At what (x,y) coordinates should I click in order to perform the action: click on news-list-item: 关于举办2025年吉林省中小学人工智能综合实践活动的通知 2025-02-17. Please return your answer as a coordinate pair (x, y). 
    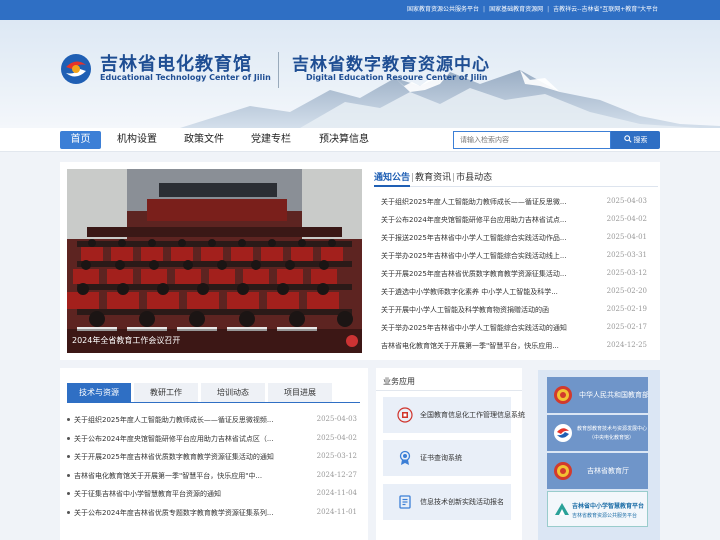
    Looking at the image, I should click on (514, 328).